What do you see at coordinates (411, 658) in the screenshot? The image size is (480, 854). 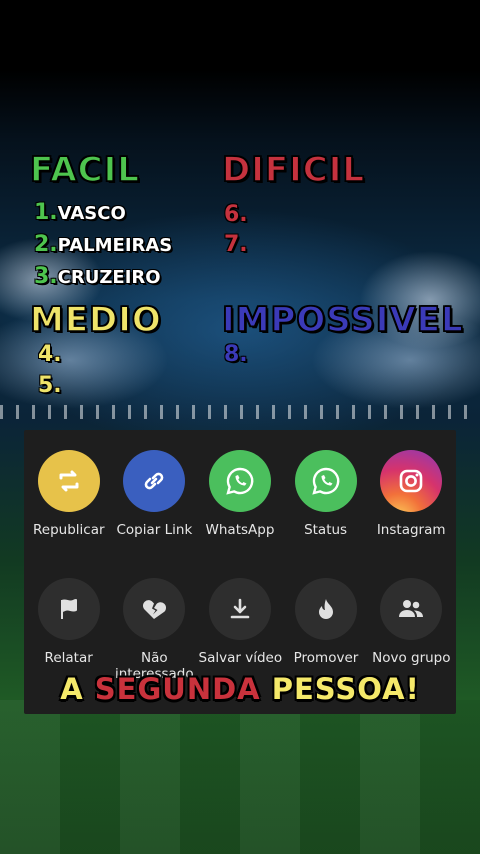 I see `action-label: Novo grupo` at bounding box center [411, 658].